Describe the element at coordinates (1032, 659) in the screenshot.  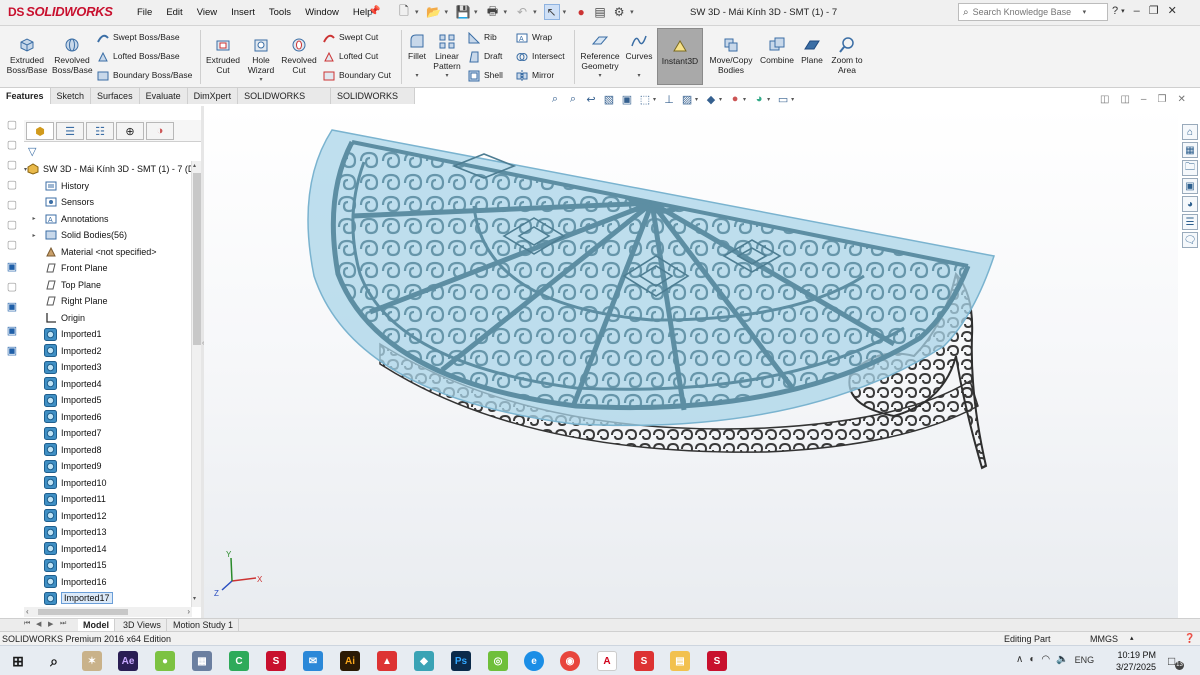
I see `tray-app-icon: ◐` at that location.